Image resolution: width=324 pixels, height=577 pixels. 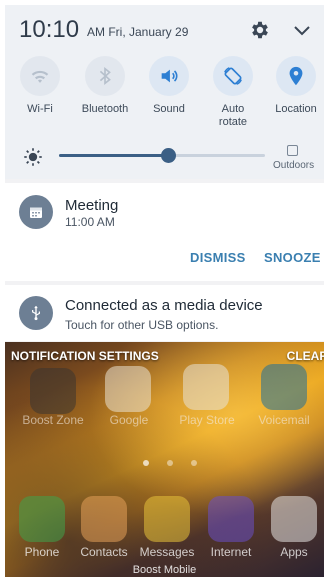 I want to click on clear-button: CLEAR, so click(x=305, y=356).